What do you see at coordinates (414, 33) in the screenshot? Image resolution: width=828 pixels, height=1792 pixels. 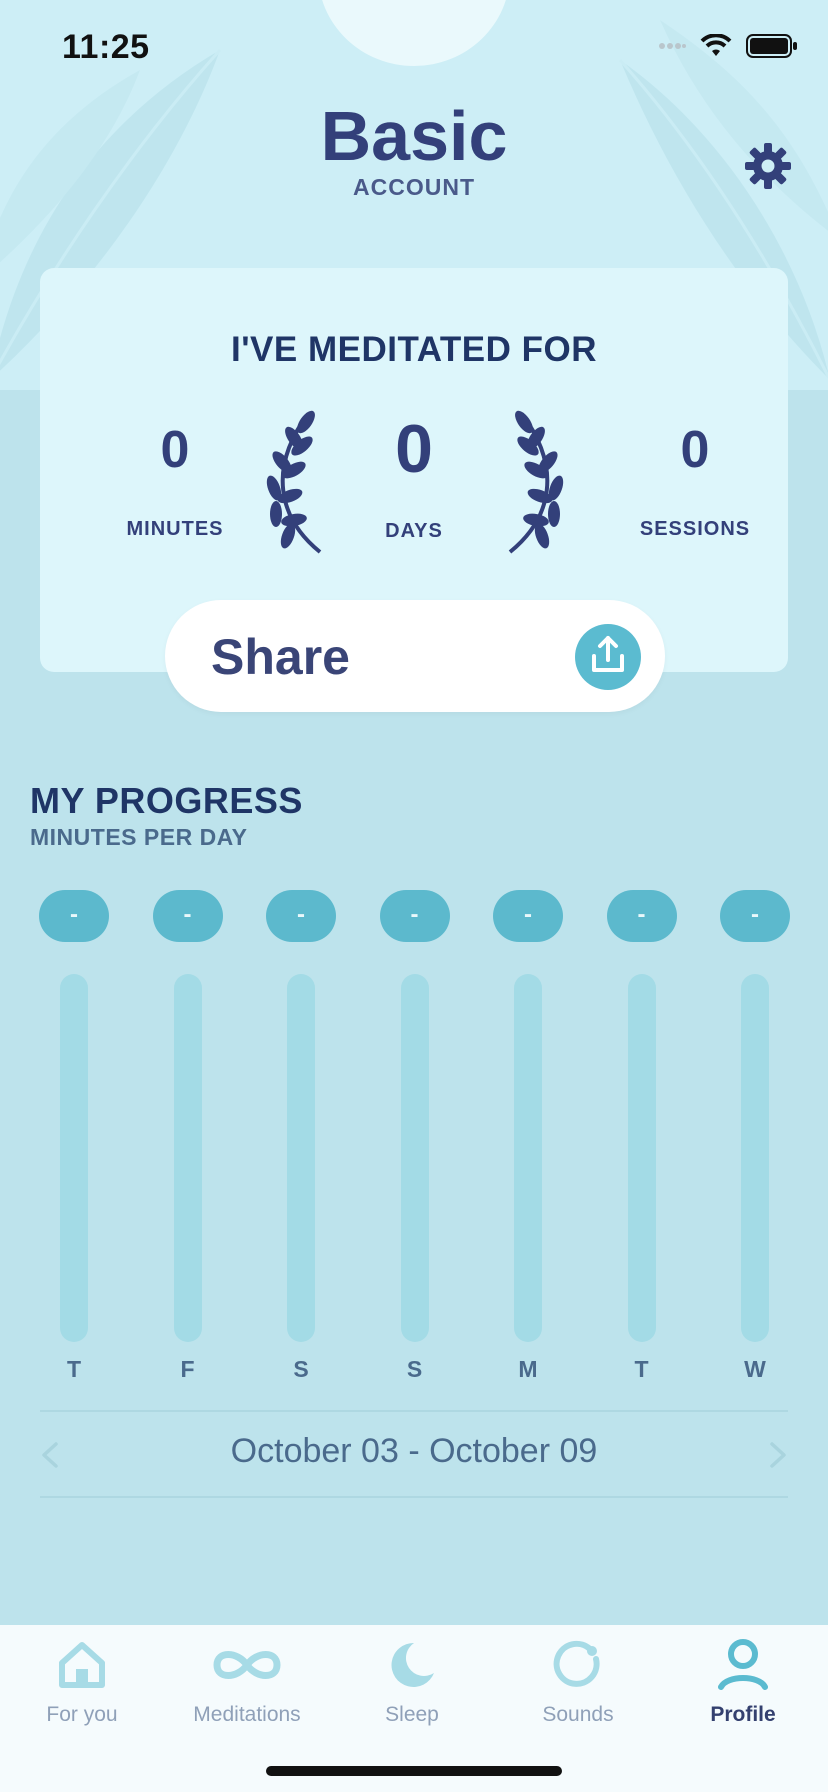 I see `avatar-circle` at bounding box center [414, 33].